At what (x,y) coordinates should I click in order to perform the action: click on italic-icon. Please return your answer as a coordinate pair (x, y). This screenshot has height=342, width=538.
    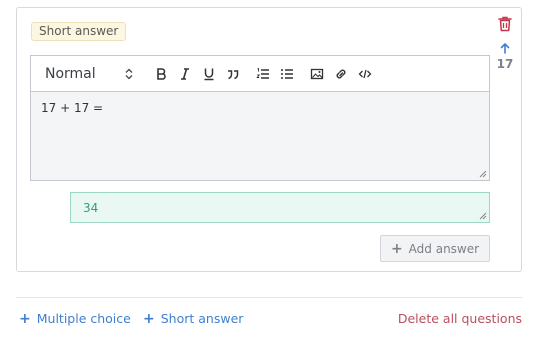
    Looking at the image, I should click on (185, 73).